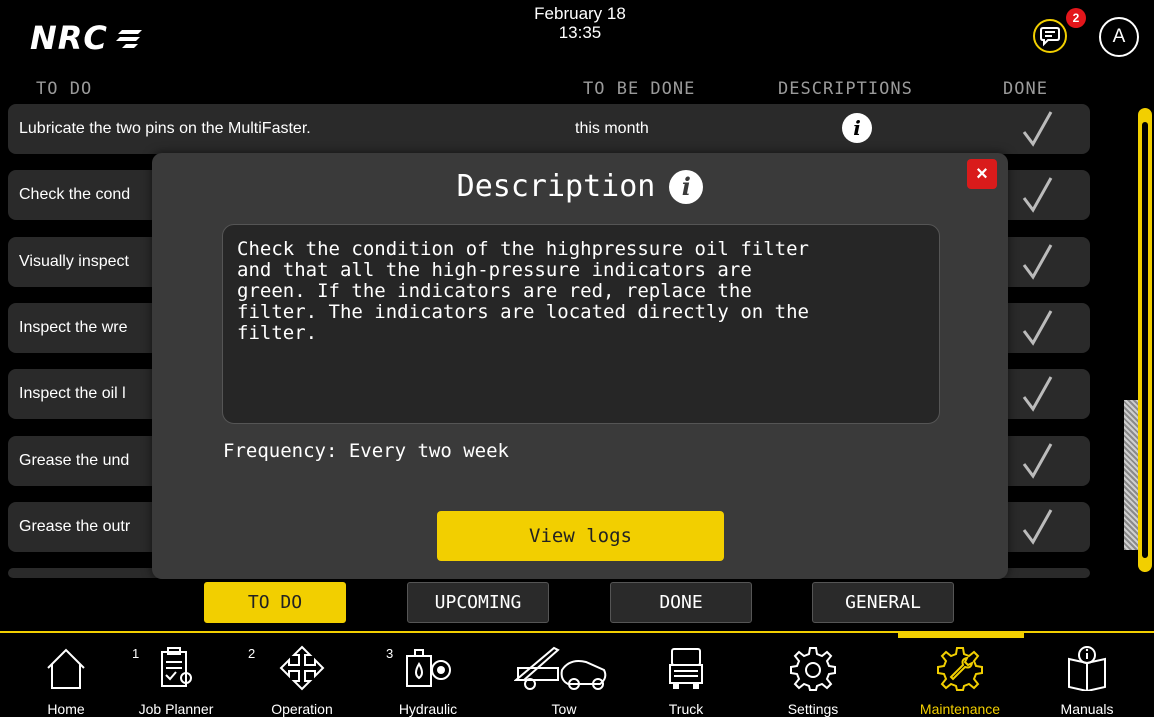  I want to click on dialog-title: Description i, so click(580, 186).